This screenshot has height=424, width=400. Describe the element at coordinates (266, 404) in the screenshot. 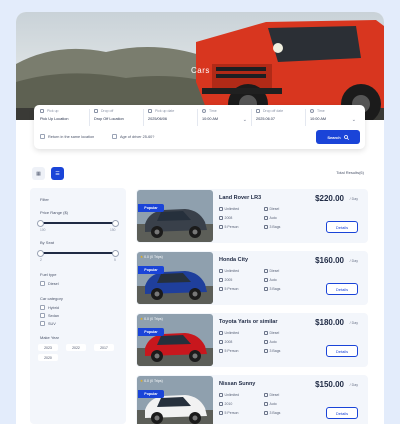

I see `gear-icon` at that location.